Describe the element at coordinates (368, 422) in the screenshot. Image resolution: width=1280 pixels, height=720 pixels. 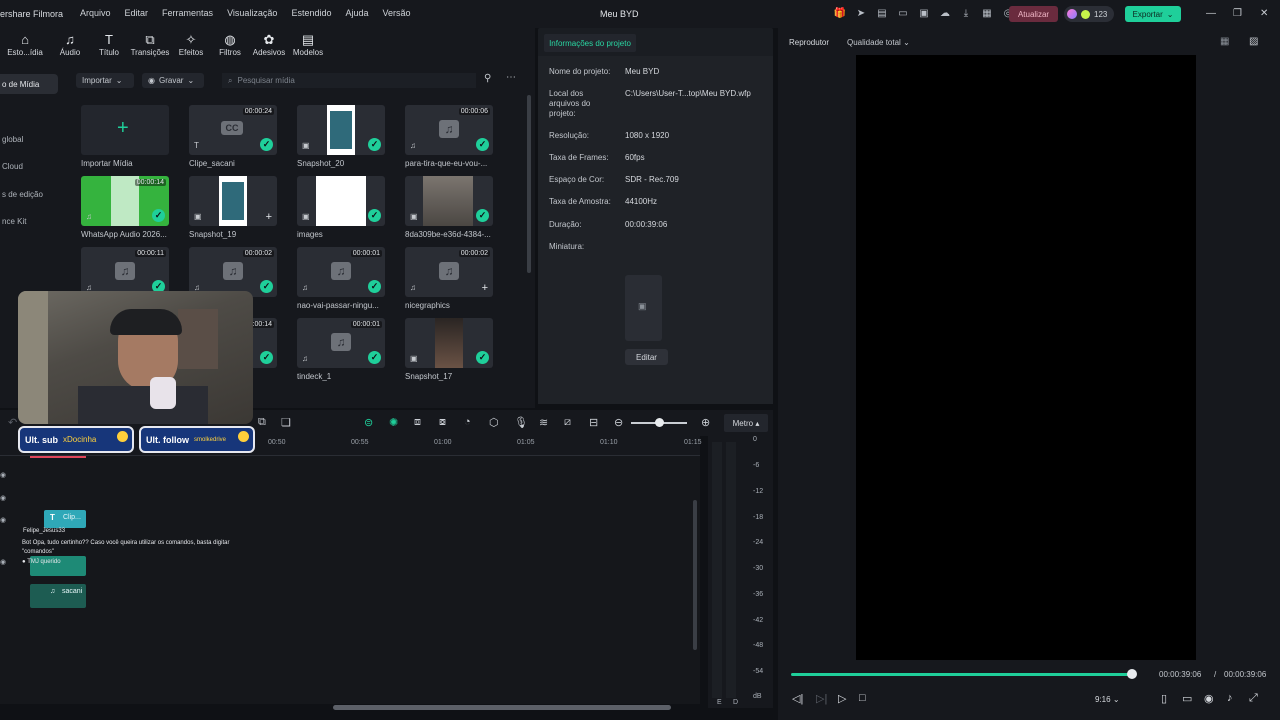
I see `ai-toggle-icon: ⊜` at that location.